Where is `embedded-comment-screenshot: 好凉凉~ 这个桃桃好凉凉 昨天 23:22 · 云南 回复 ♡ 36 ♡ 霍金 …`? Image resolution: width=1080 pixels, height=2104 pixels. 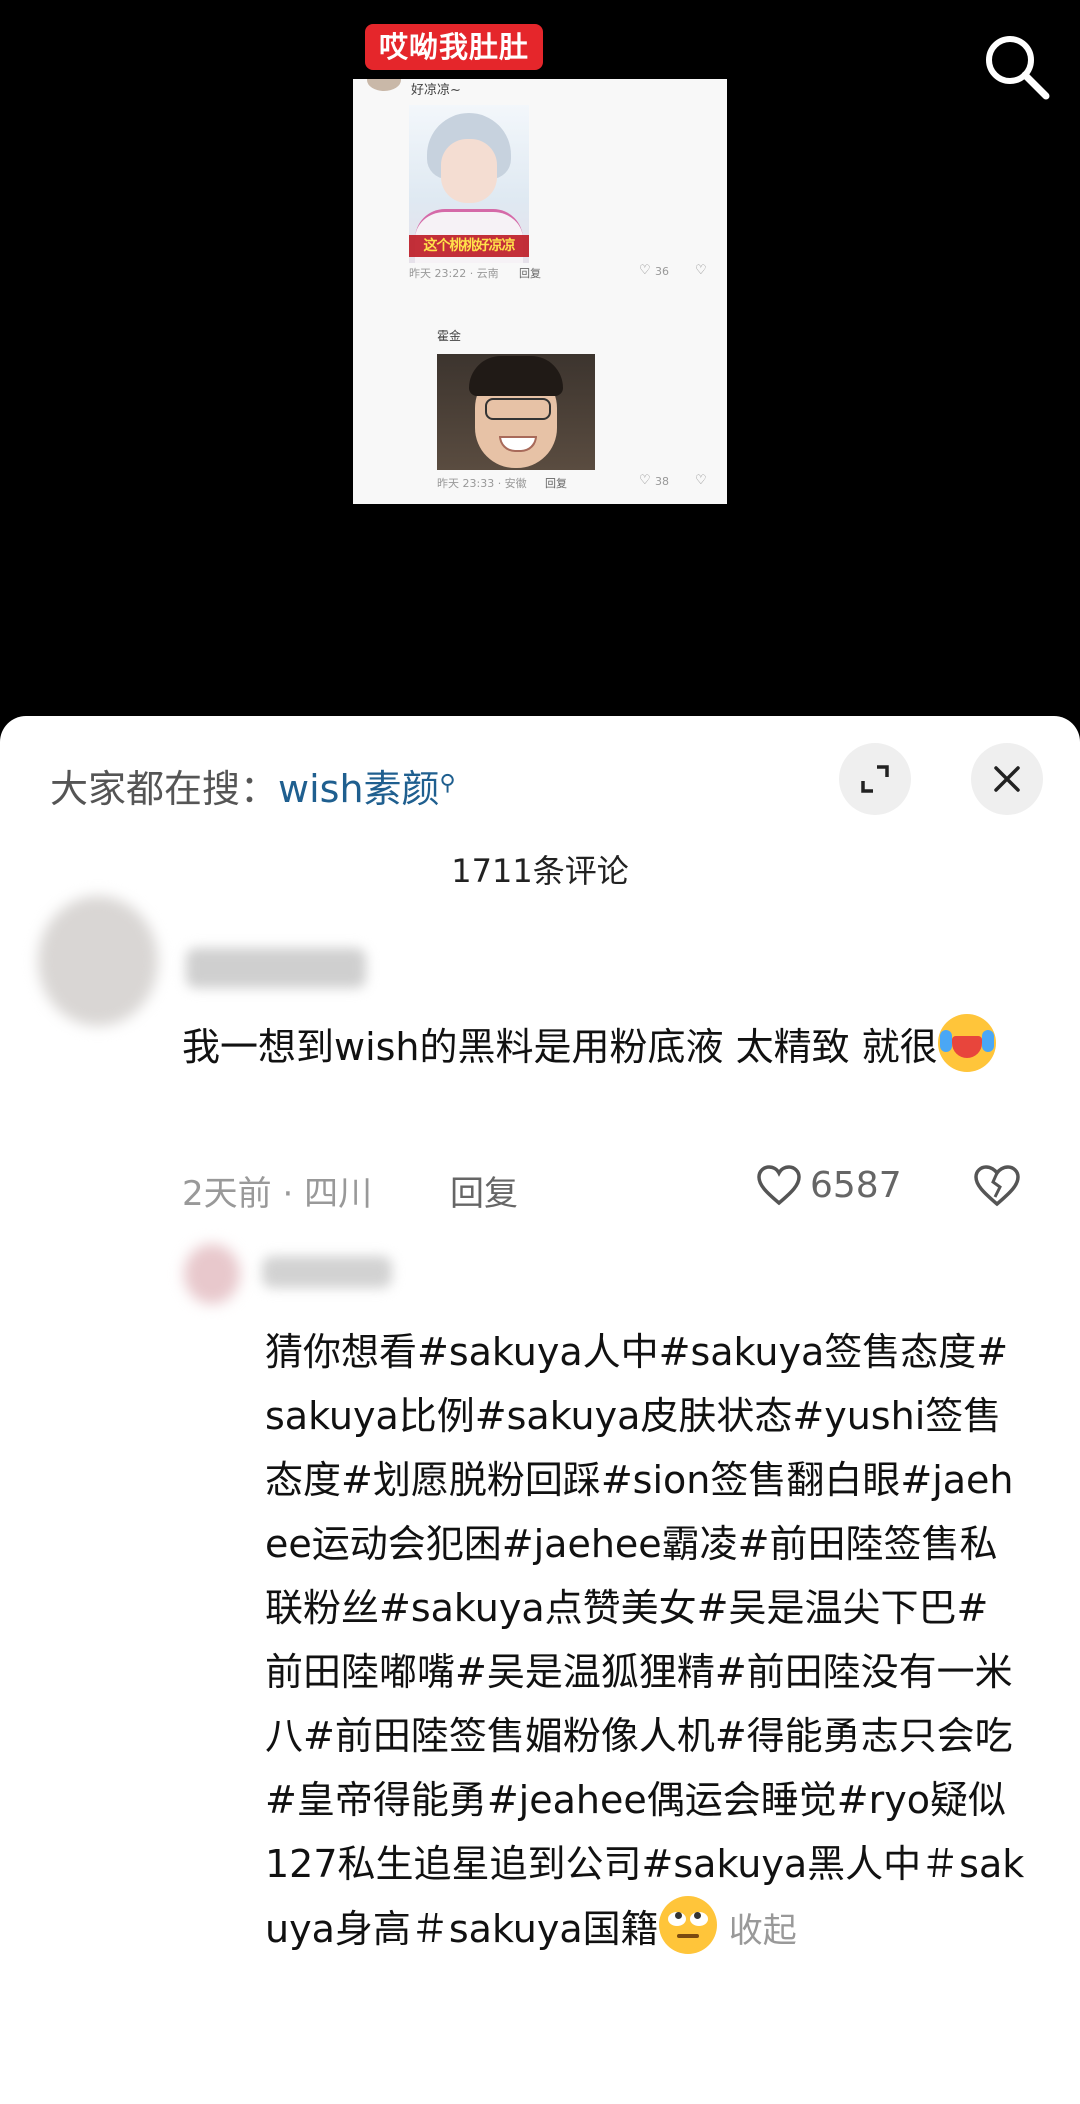 embedded-comment-screenshot: 好凉凉~ 这个桃桃好凉凉 昨天 23:22 · 云南 回复 ♡ 36 ♡ 霍金 … is located at coordinates (540, 291).